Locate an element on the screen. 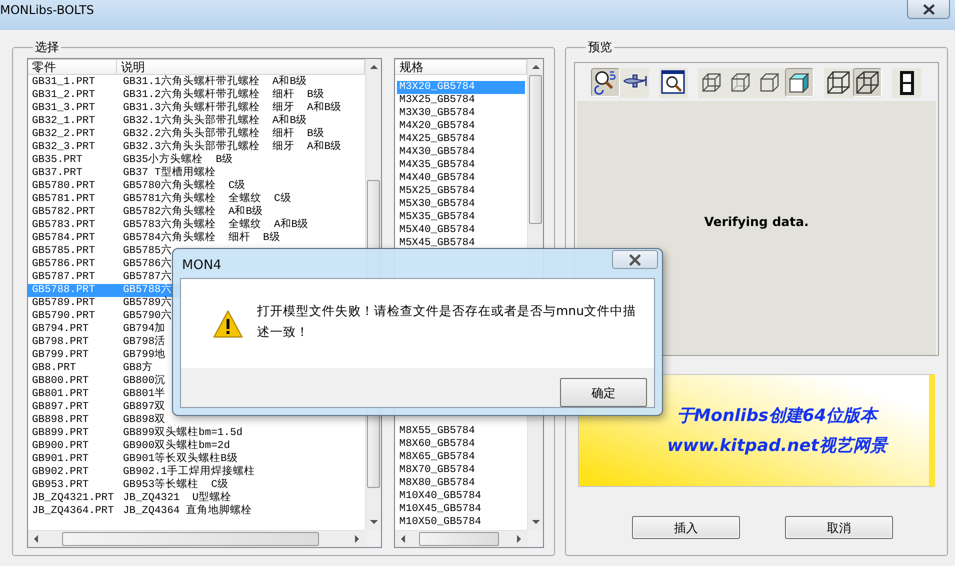 The image size is (955, 566). part-description: GB798活 is located at coordinates (144, 342).